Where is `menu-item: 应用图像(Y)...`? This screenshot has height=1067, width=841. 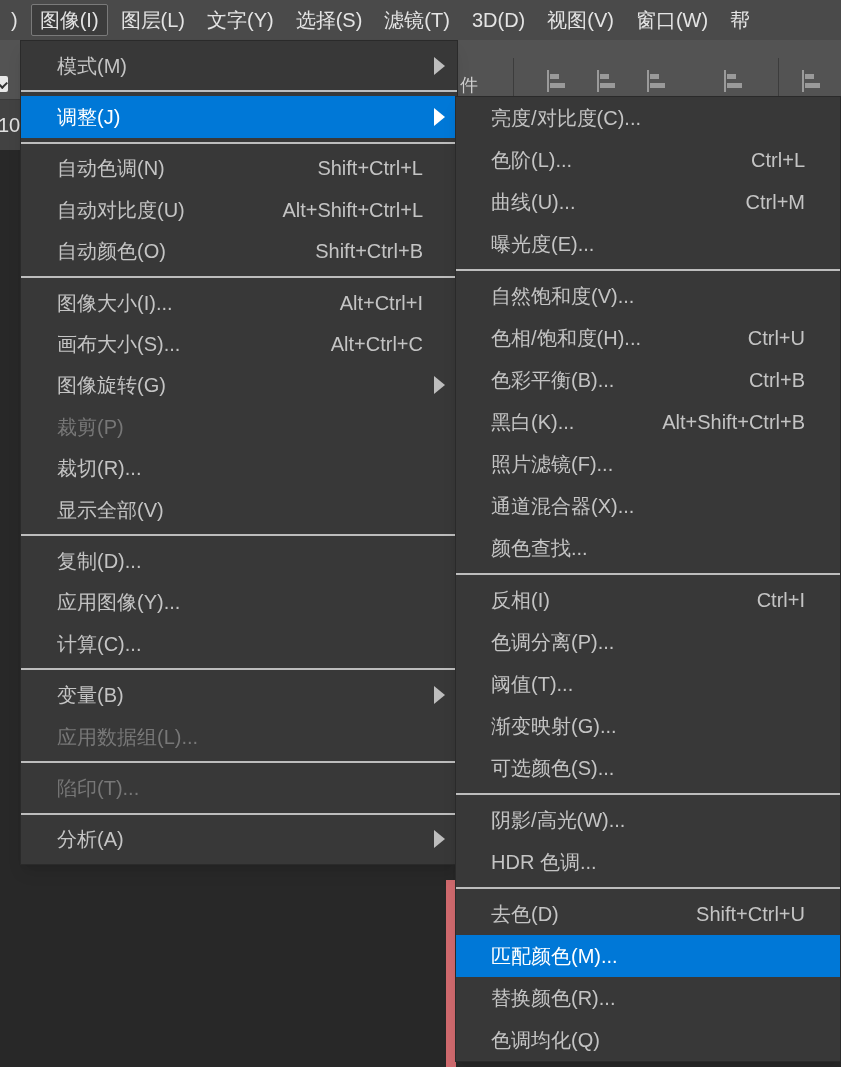 menu-item: 应用图像(Y)... is located at coordinates (239, 602).